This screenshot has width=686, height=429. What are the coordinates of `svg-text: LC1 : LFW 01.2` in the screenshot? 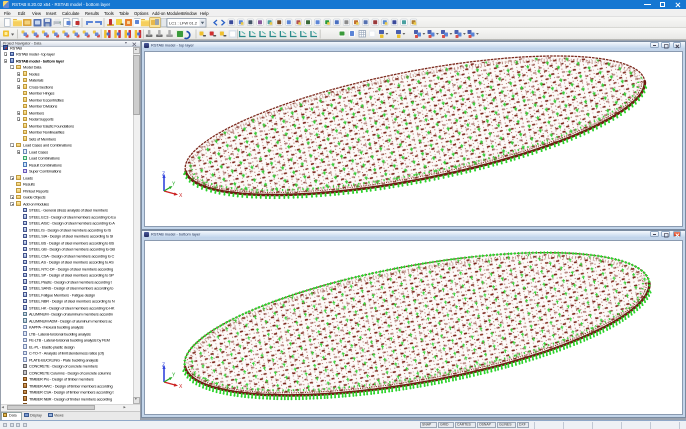 It's located at (183, 23).